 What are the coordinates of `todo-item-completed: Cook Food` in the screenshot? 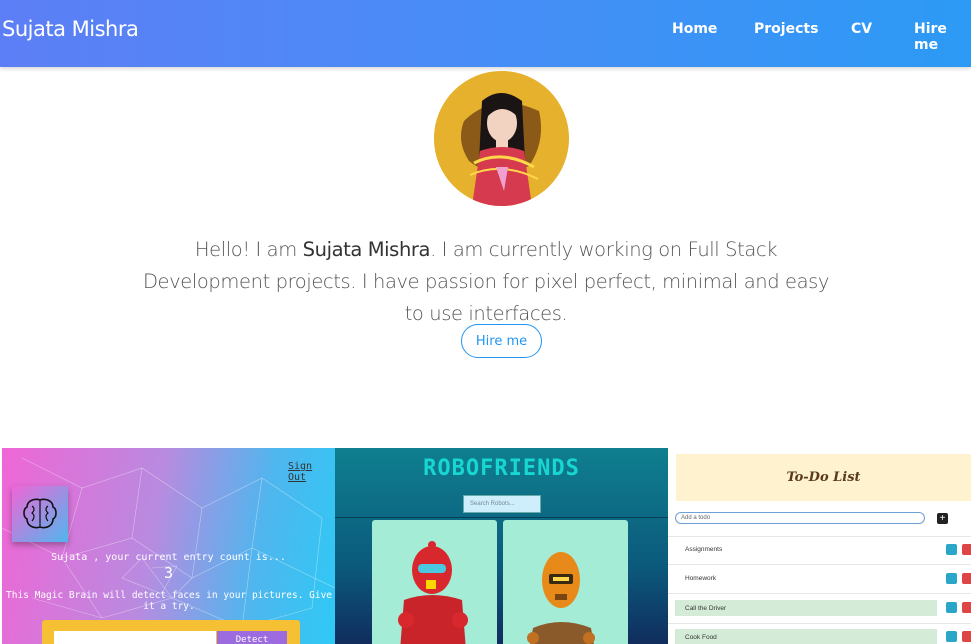 It's located at (806, 636).